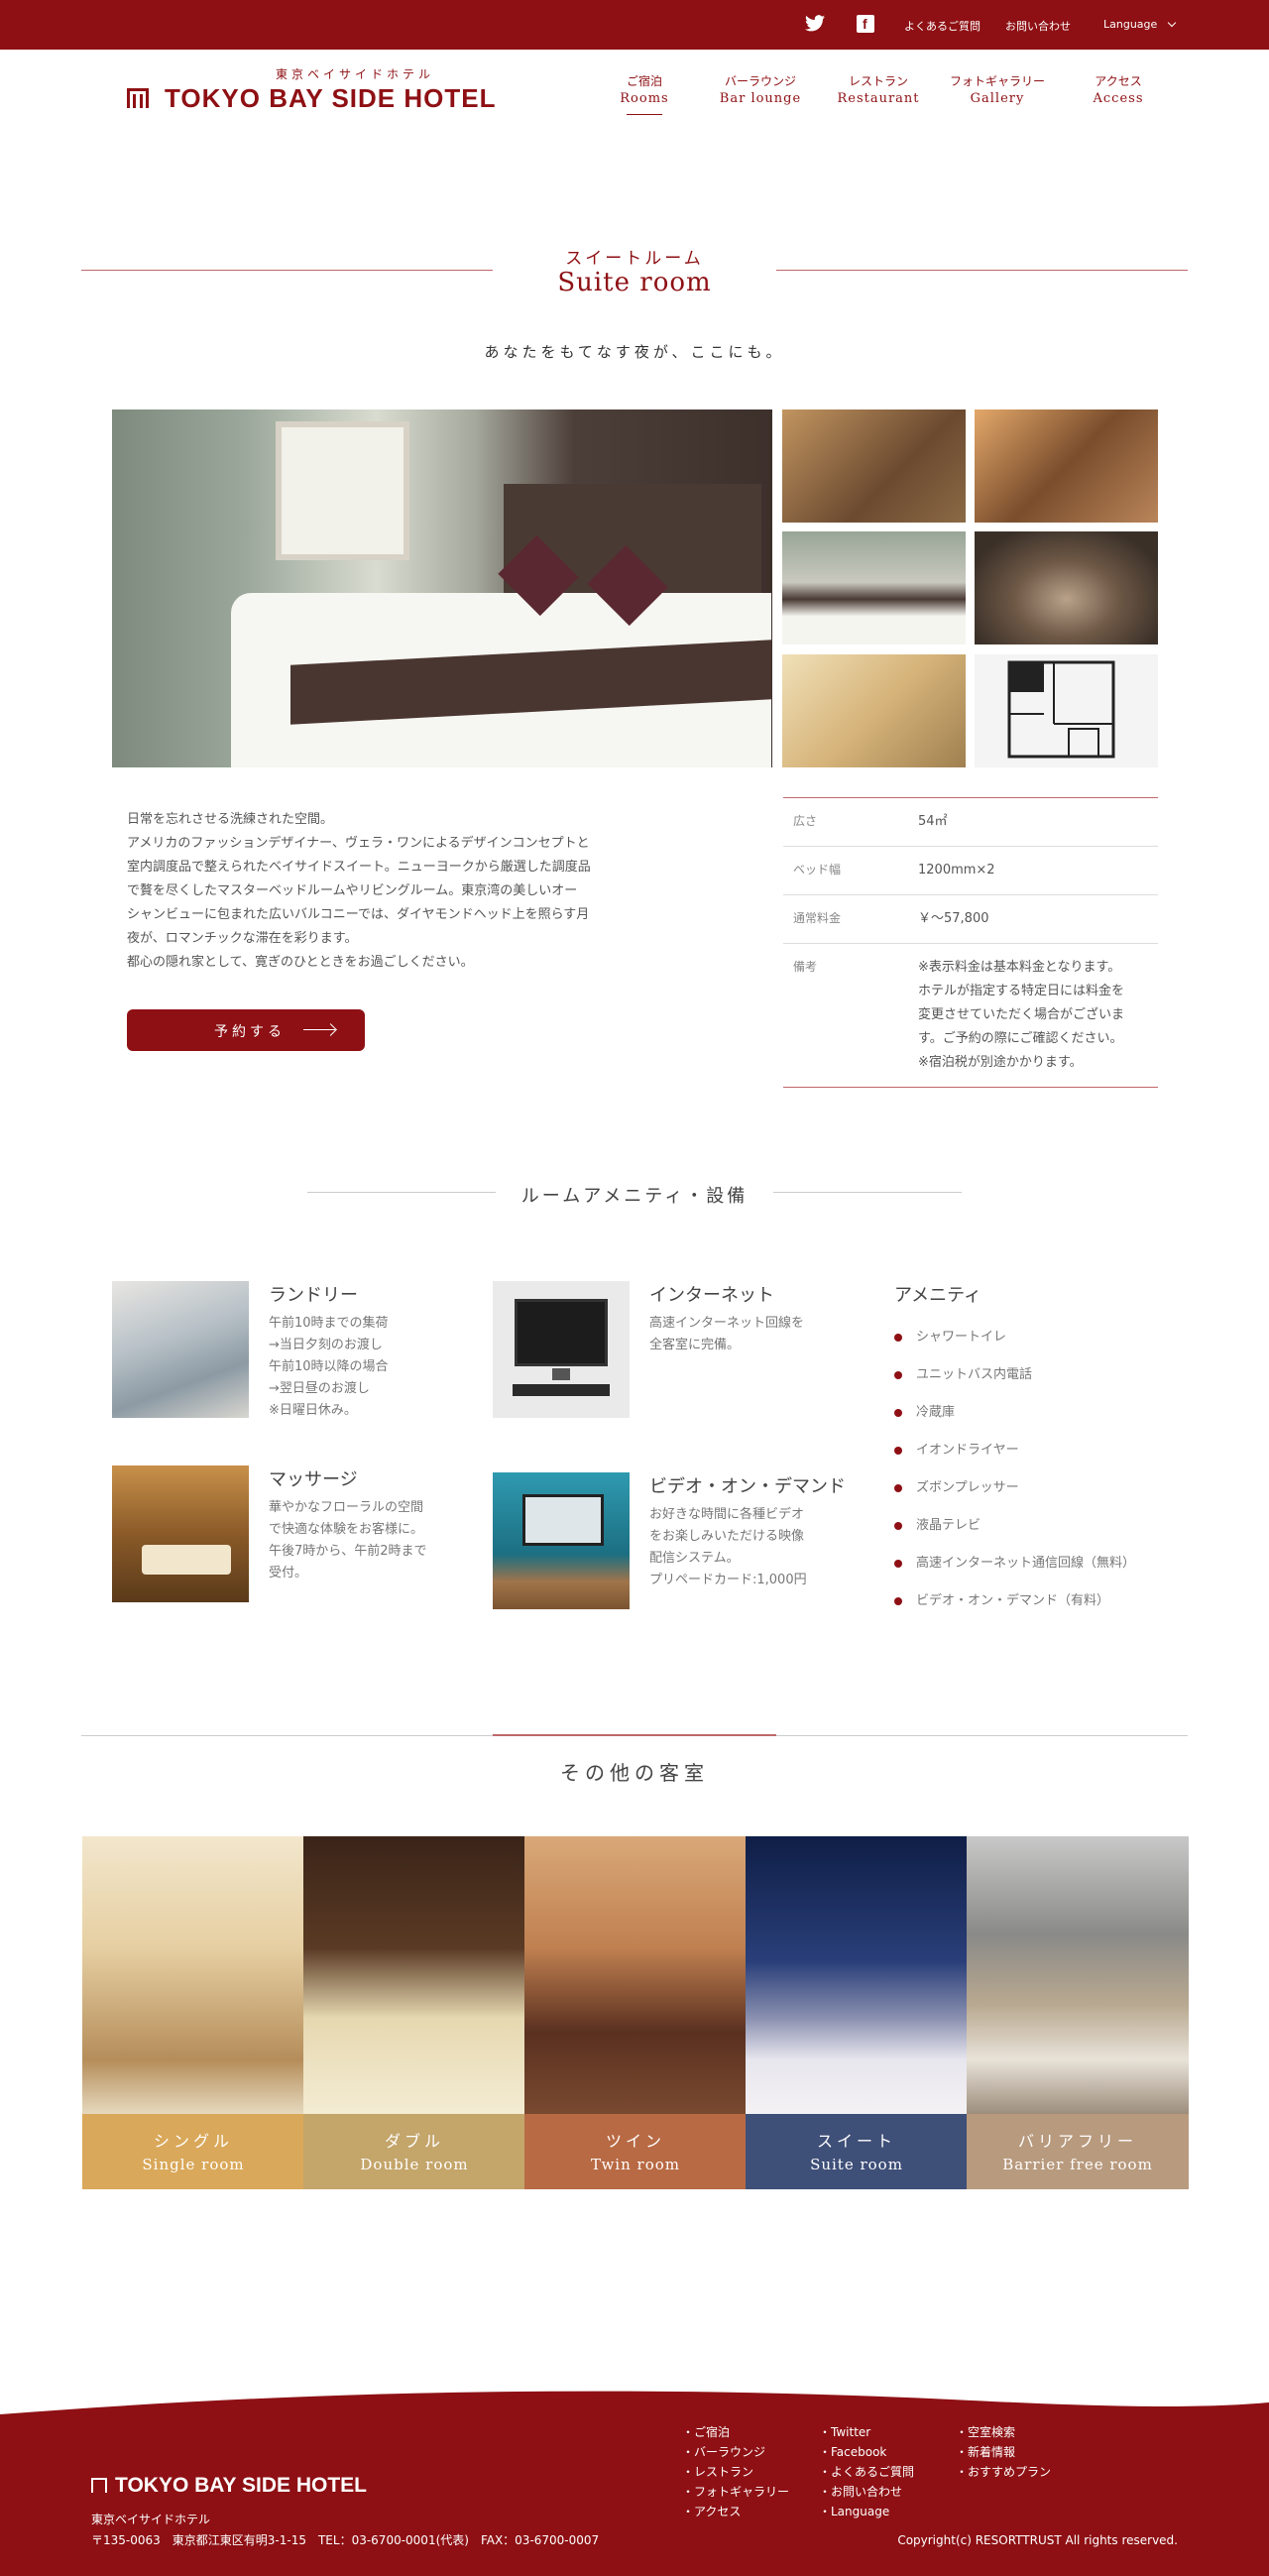 The width and height of the screenshot is (1269, 2576). Describe the element at coordinates (1118, 81) in the screenshot. I see `nav-label-jp: アクセス` at that location.